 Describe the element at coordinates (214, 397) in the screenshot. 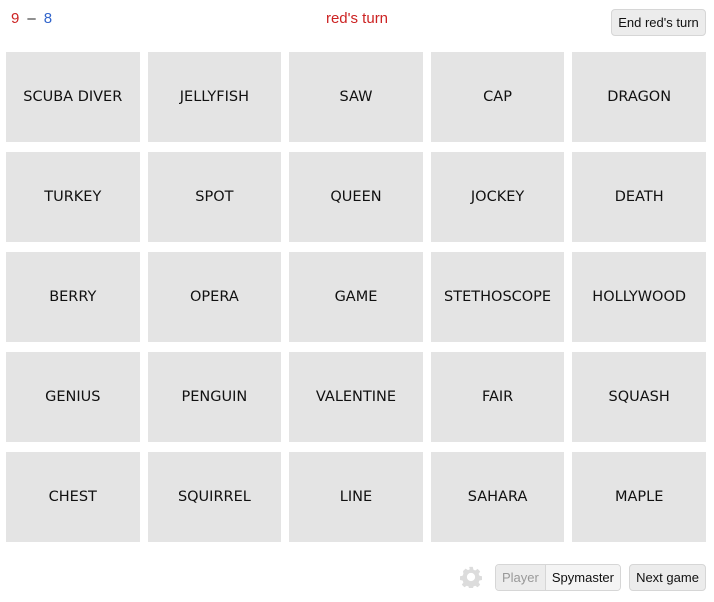

I see `word-card: PENGUIN` at that location.